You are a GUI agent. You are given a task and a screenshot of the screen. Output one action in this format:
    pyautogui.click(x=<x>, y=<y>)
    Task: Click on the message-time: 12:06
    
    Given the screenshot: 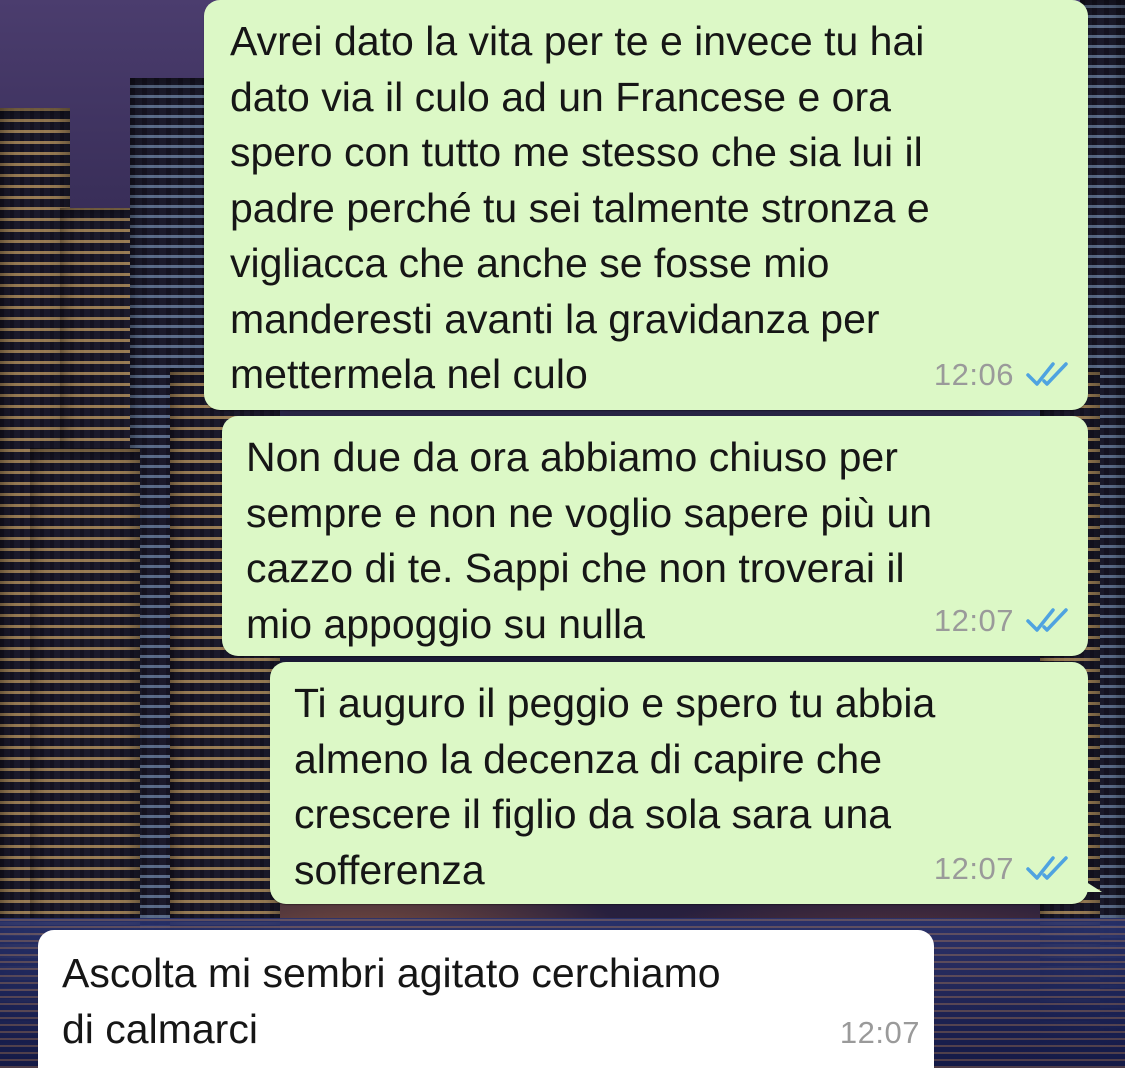 What is the action you would take?
    pyautogui.click(x=973, y=374)
    